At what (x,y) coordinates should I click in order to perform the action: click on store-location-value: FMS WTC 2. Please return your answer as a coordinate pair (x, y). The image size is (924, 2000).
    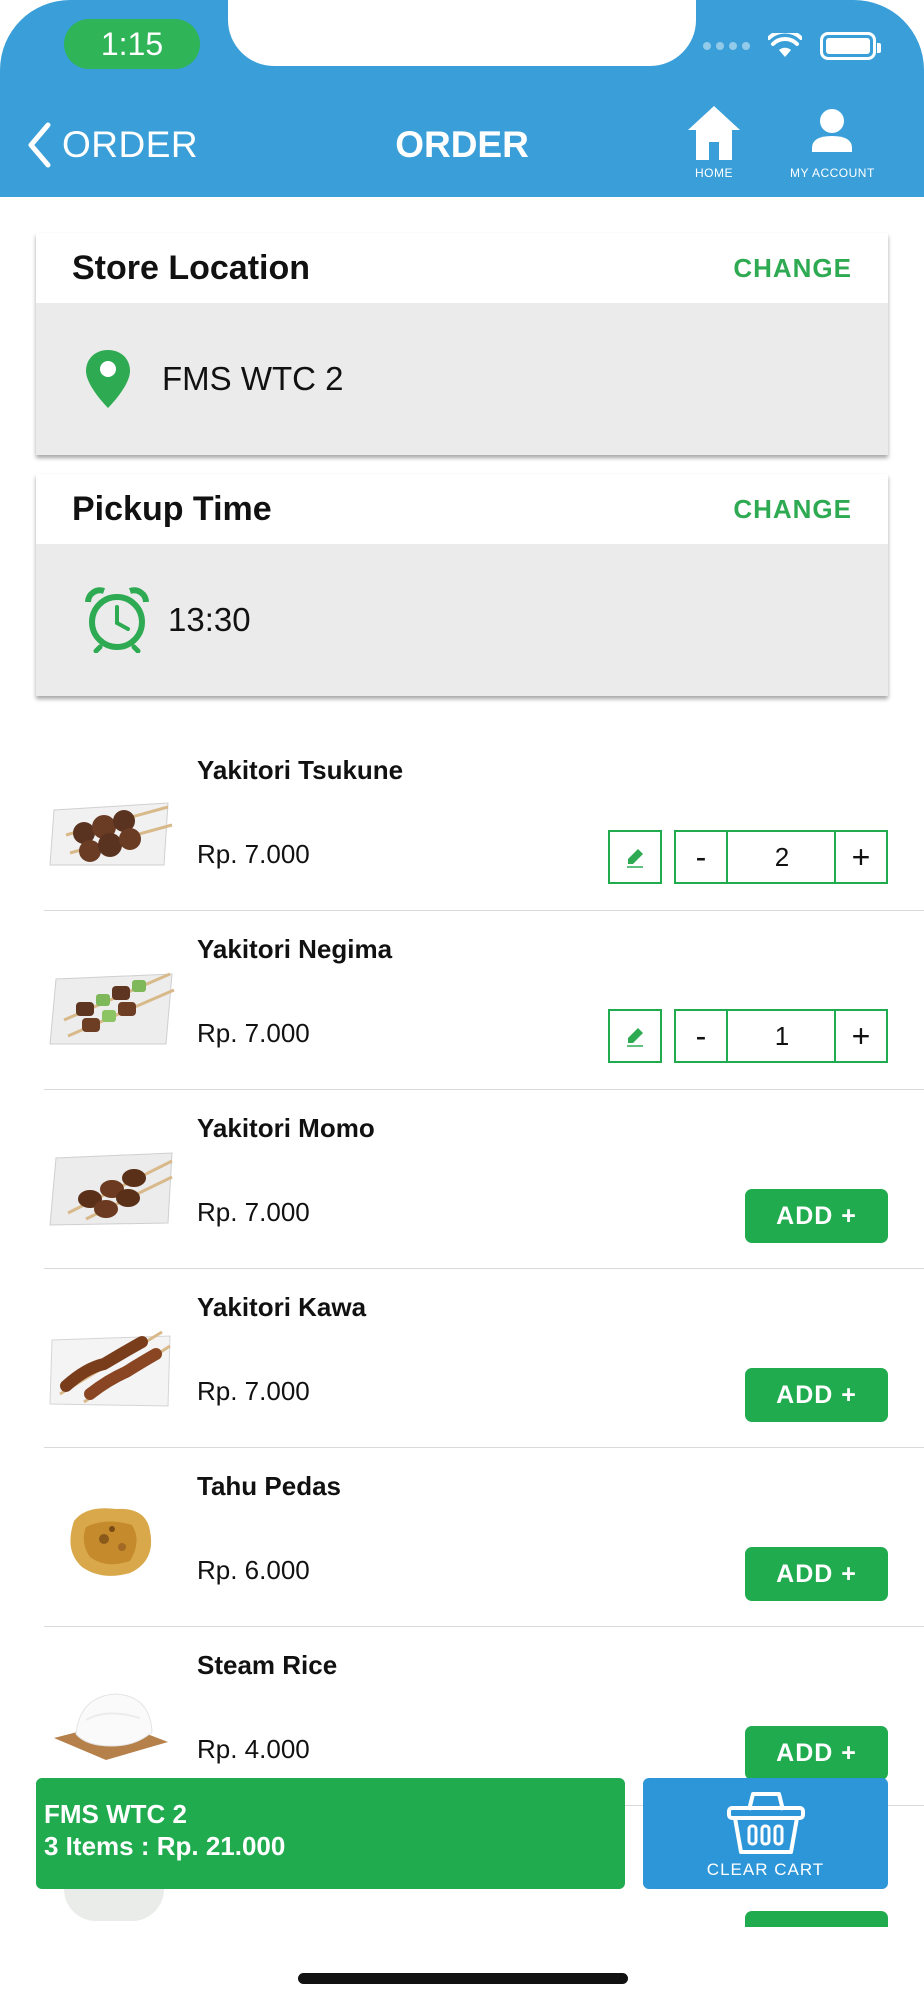
    Looking at the image, I should click on (253, 378).